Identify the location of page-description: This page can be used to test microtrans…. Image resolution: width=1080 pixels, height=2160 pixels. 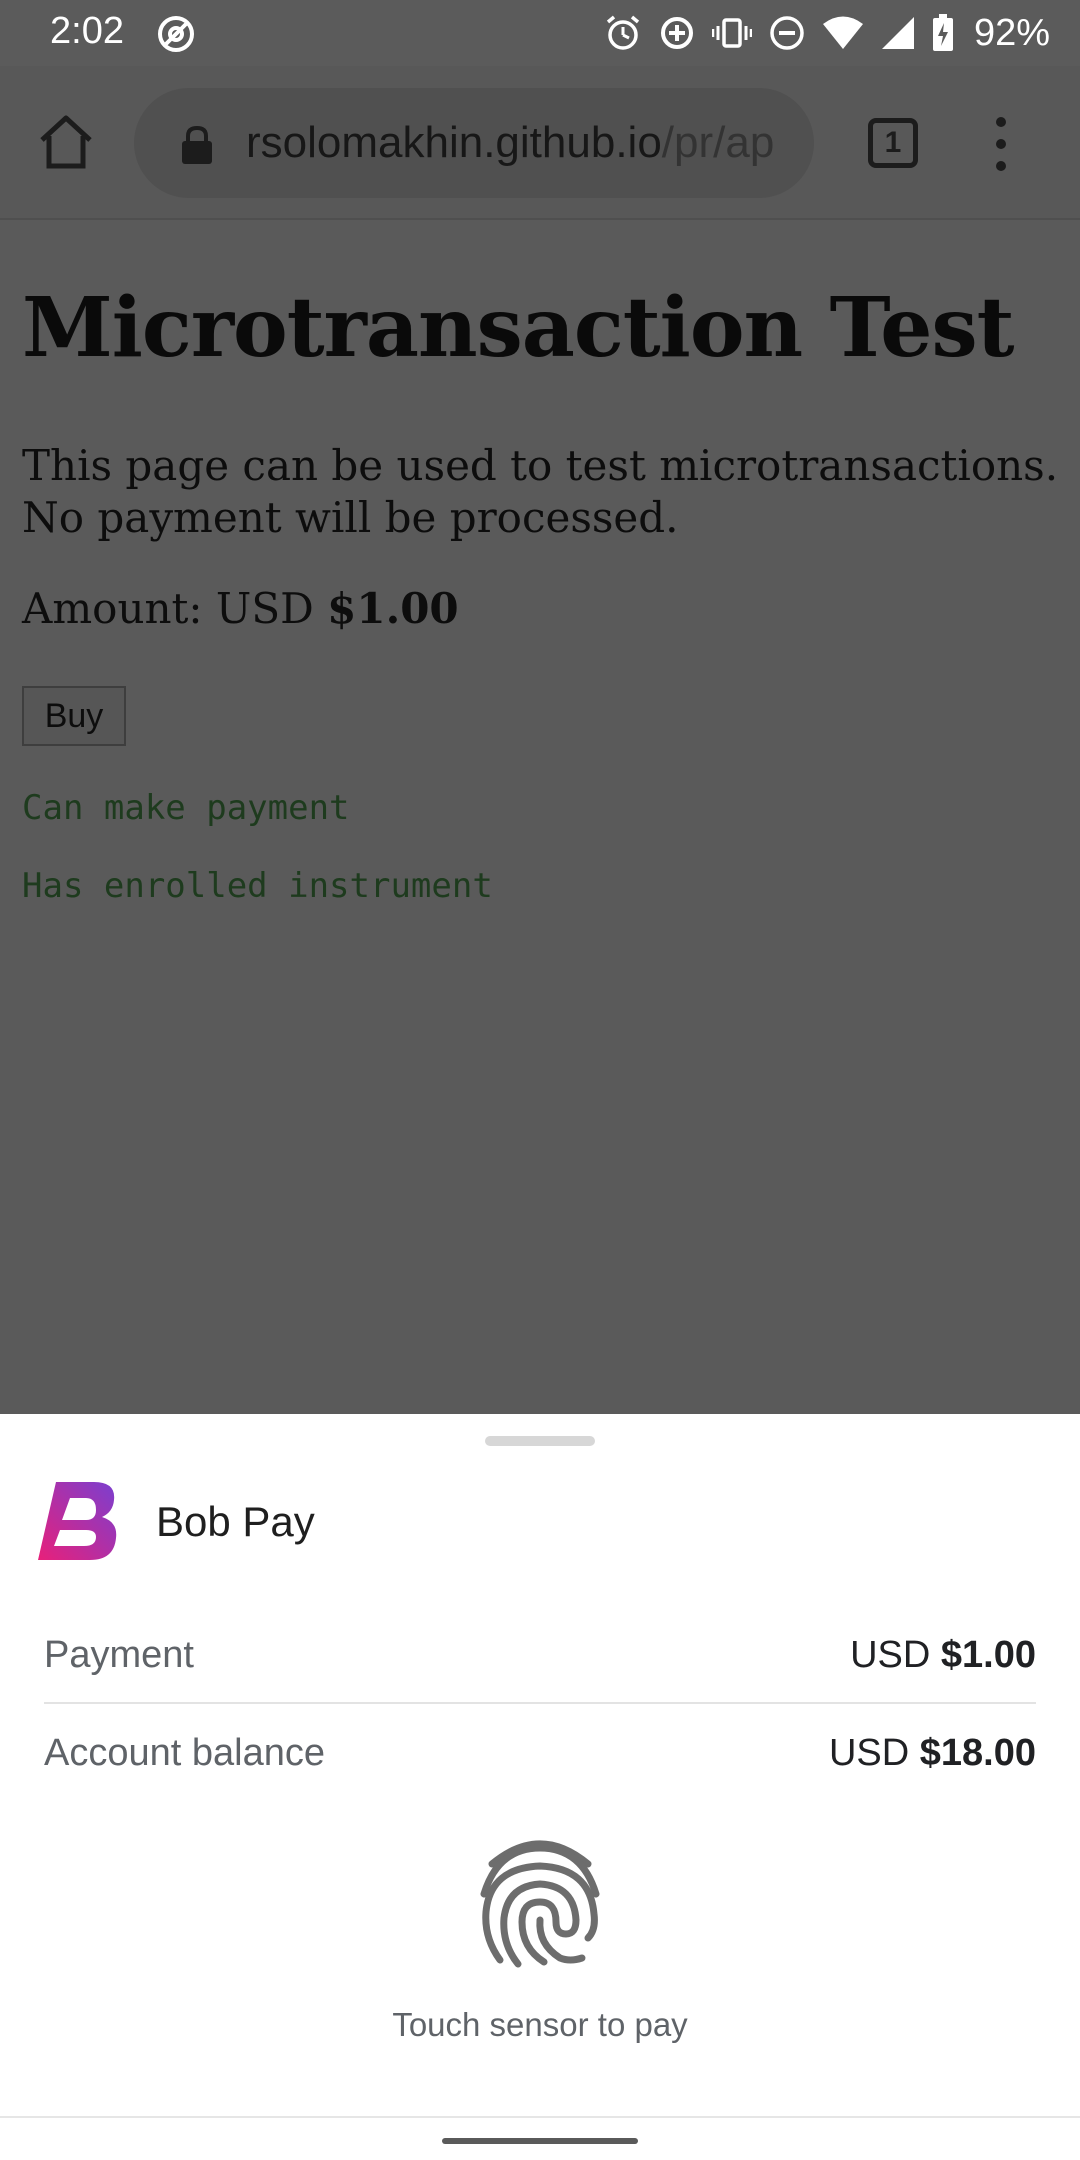
(540, 491).